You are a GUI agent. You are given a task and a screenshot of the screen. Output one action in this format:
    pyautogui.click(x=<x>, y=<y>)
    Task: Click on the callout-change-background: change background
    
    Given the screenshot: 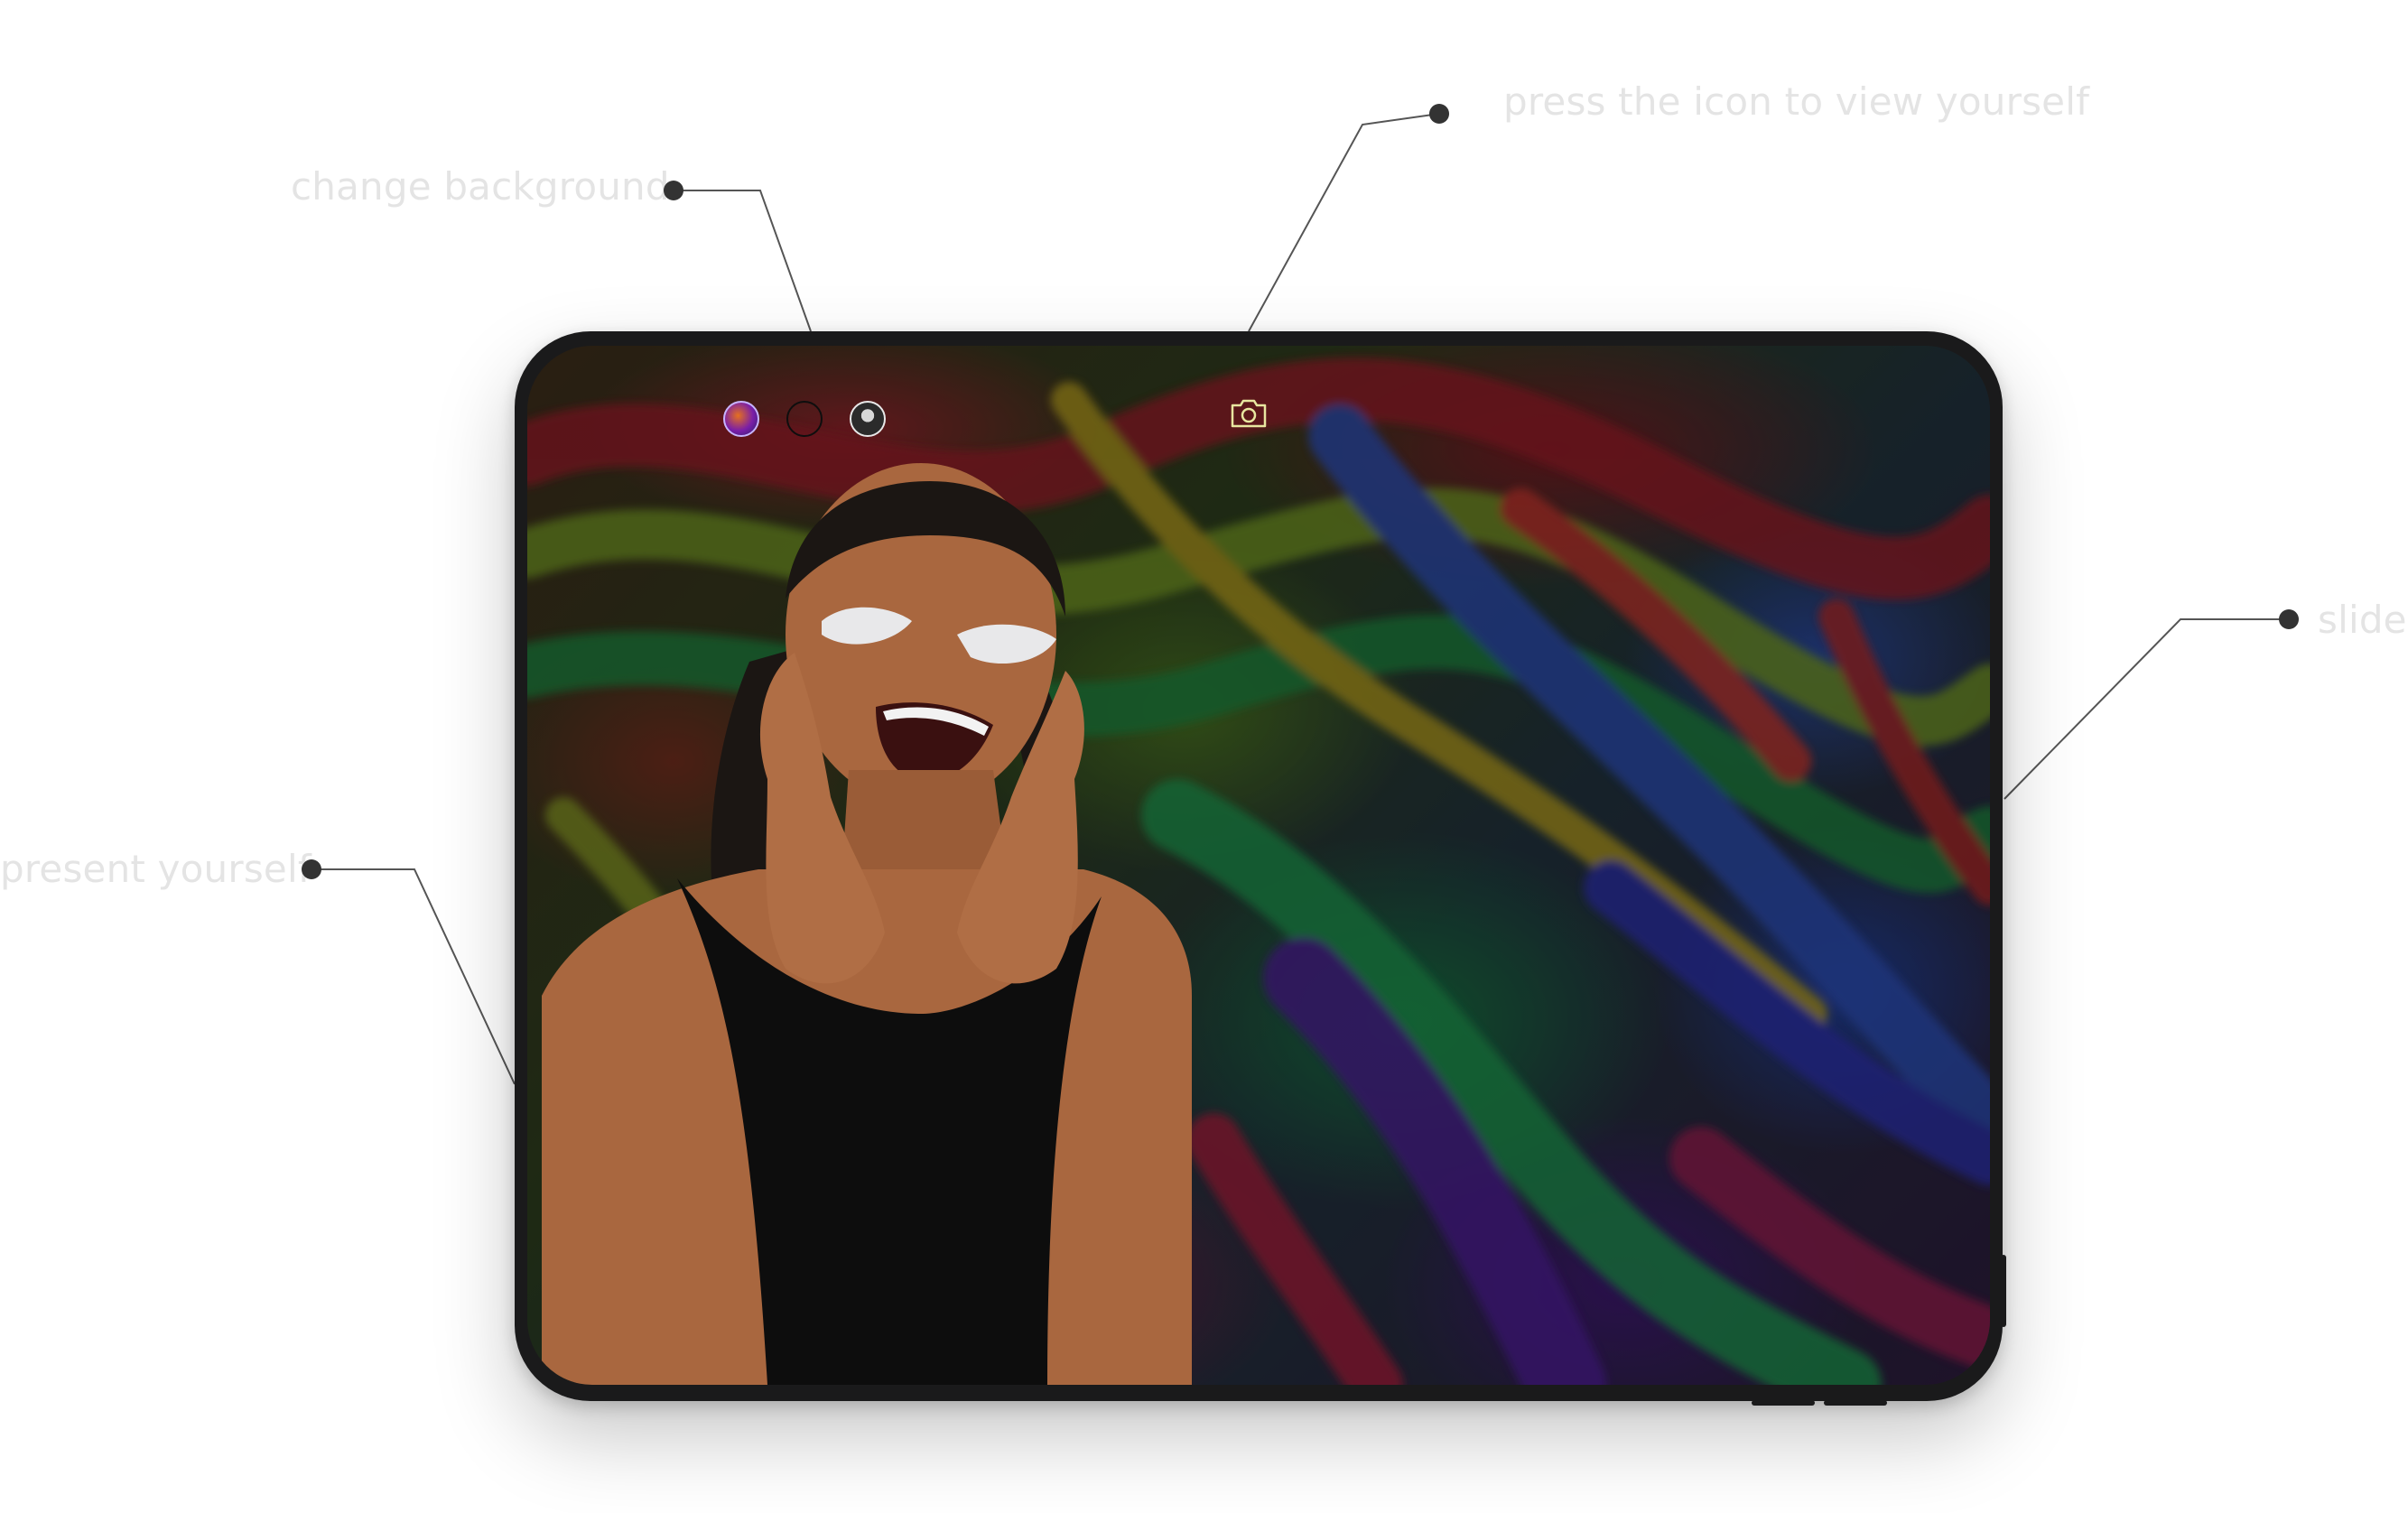 What is the action you would take?
    pyautogui.click(x=480, y=186)
    